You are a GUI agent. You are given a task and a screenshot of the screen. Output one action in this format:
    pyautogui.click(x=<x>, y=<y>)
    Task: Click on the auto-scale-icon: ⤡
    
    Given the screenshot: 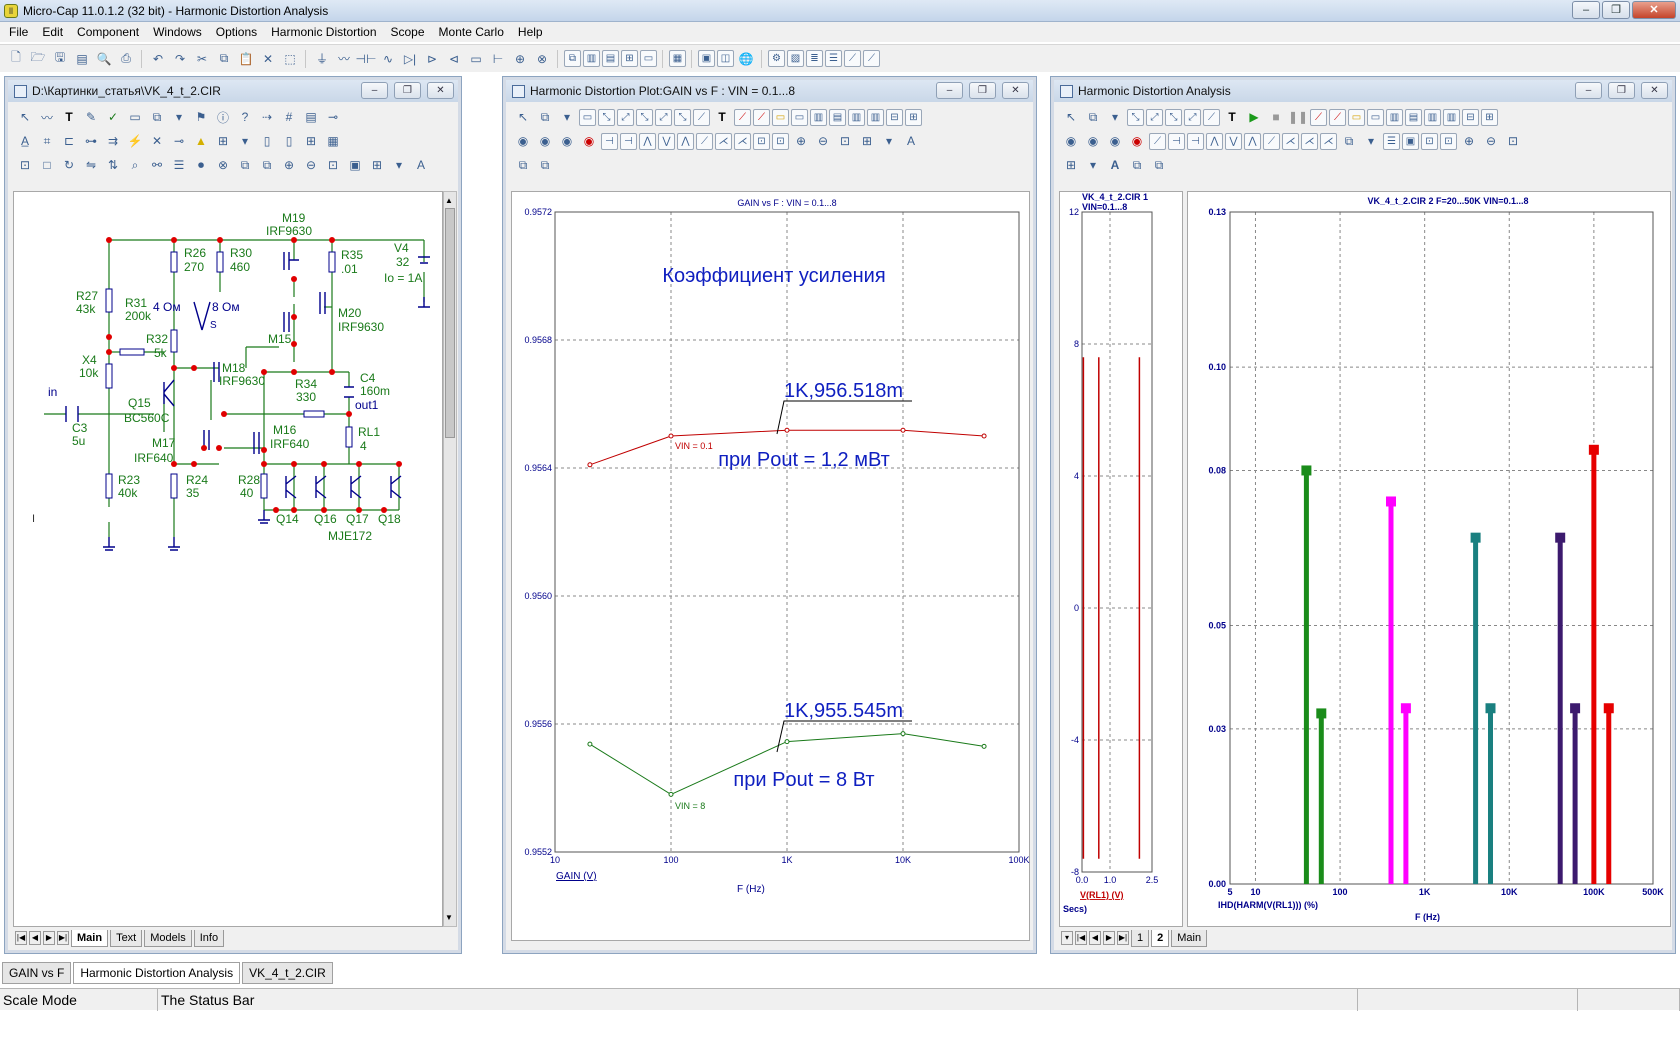 What is the action you would take?
    pyautogui.click(x=1173, y=117)
    